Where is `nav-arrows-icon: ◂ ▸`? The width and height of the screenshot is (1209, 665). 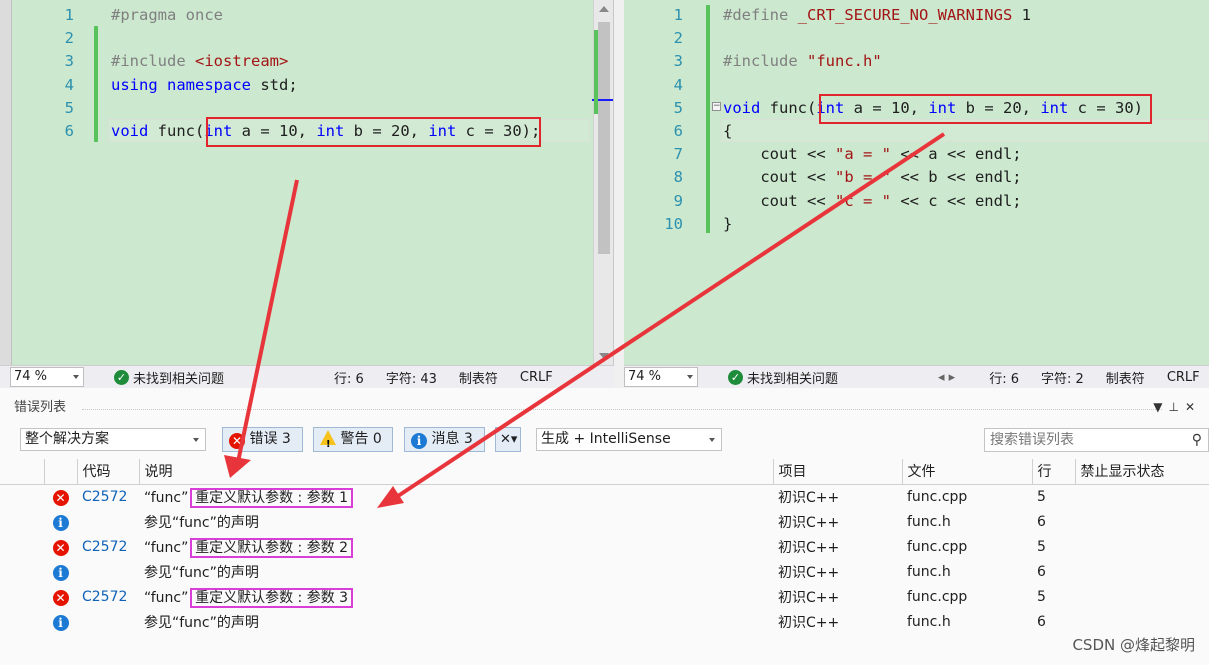 nav-arrows-icon: ◂ ▸ is located at coordinates (946, 377).